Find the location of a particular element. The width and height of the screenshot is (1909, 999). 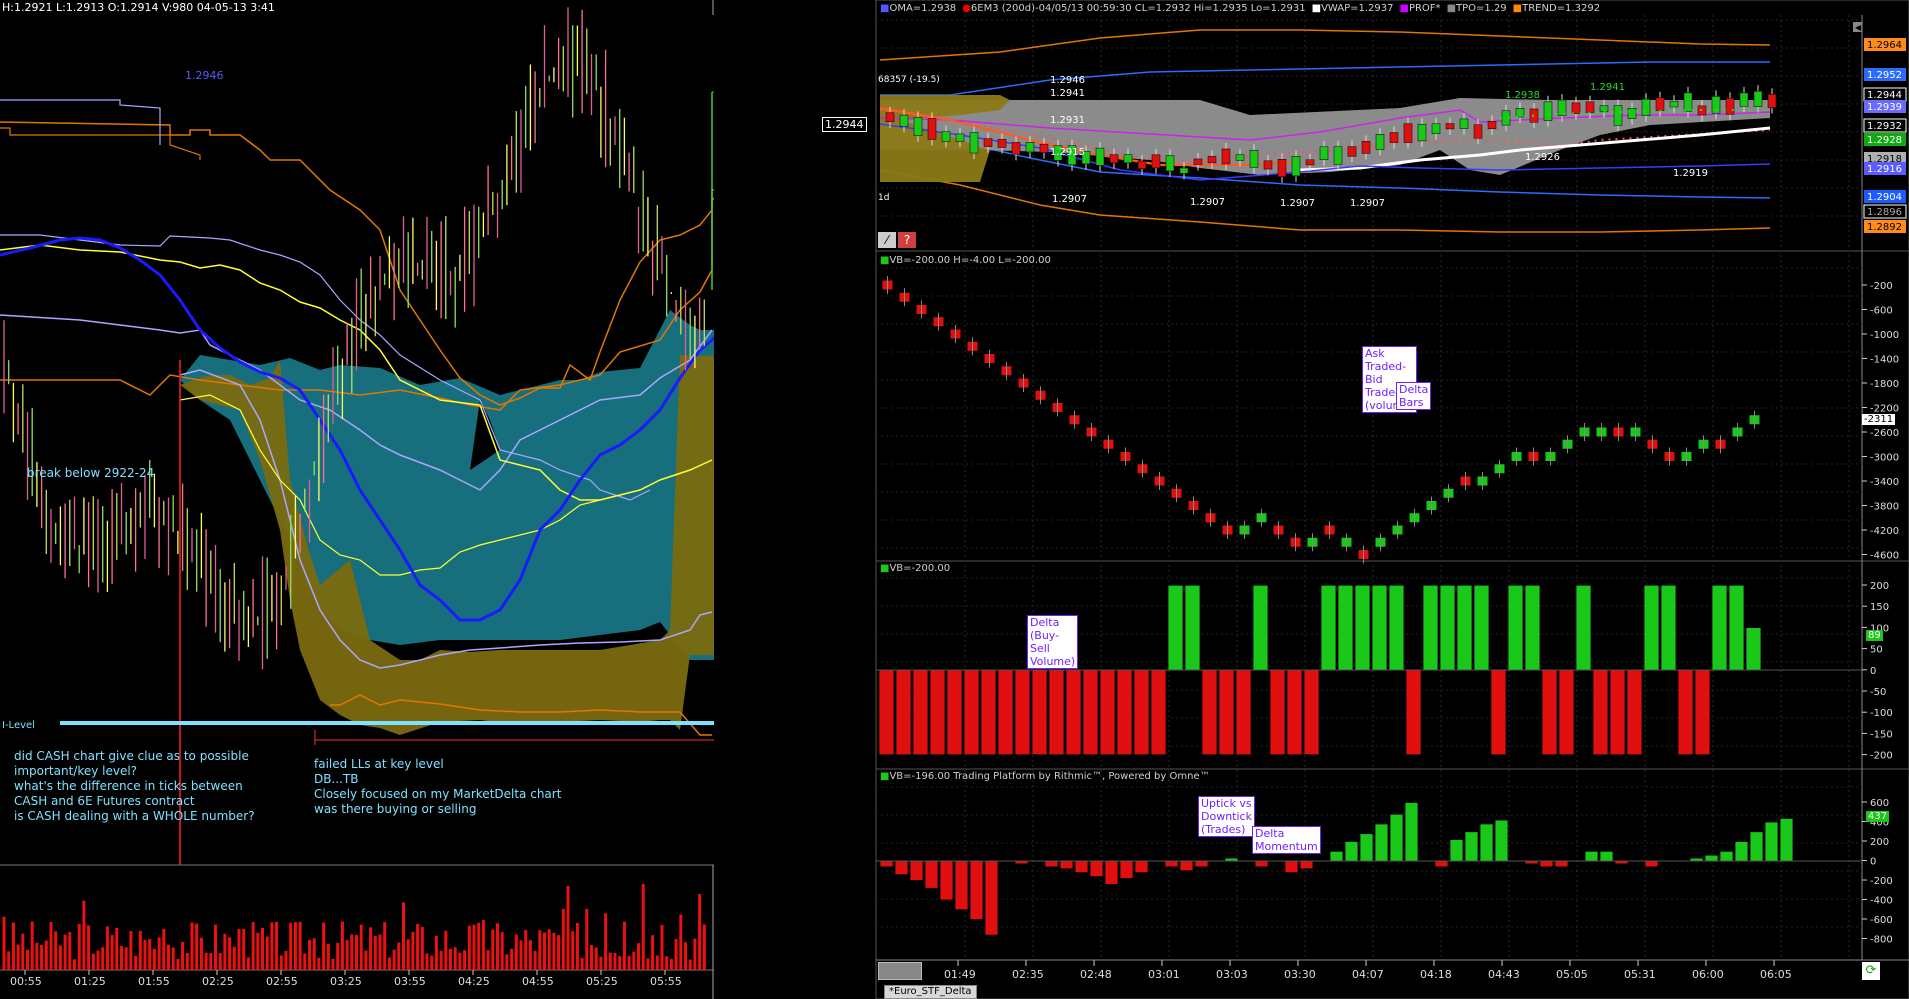

right-time-axis-label: 02:48 is located at coordinates (1096, 974).